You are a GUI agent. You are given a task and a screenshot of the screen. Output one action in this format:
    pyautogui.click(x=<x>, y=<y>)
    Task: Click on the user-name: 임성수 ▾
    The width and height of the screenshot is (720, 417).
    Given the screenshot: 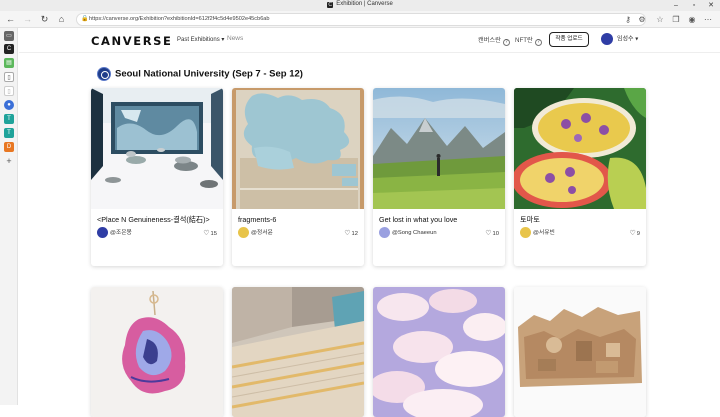 What is the action you would take?
    pyautogui.click(x=628, y=39)
    